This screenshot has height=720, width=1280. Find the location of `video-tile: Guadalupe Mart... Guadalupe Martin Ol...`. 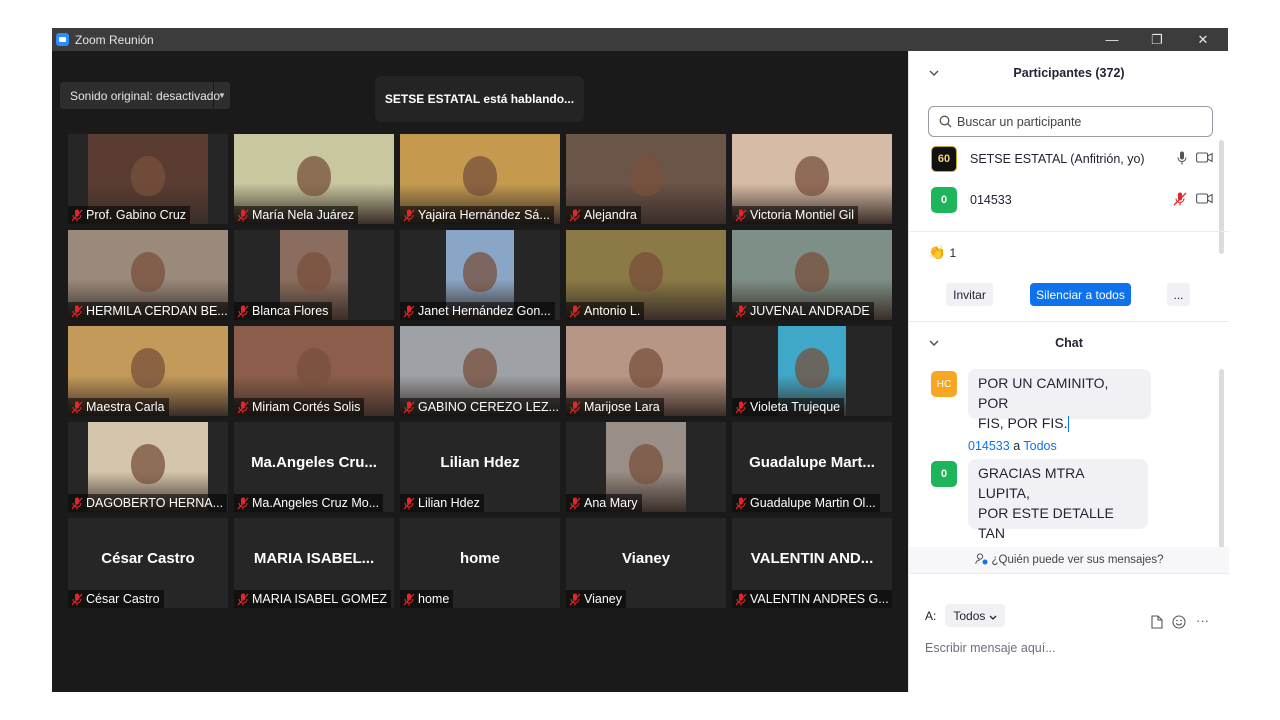

video-tile: Guadalupe Mart... Guadalupe Martin Ol... is located at coordinates (812, 467).